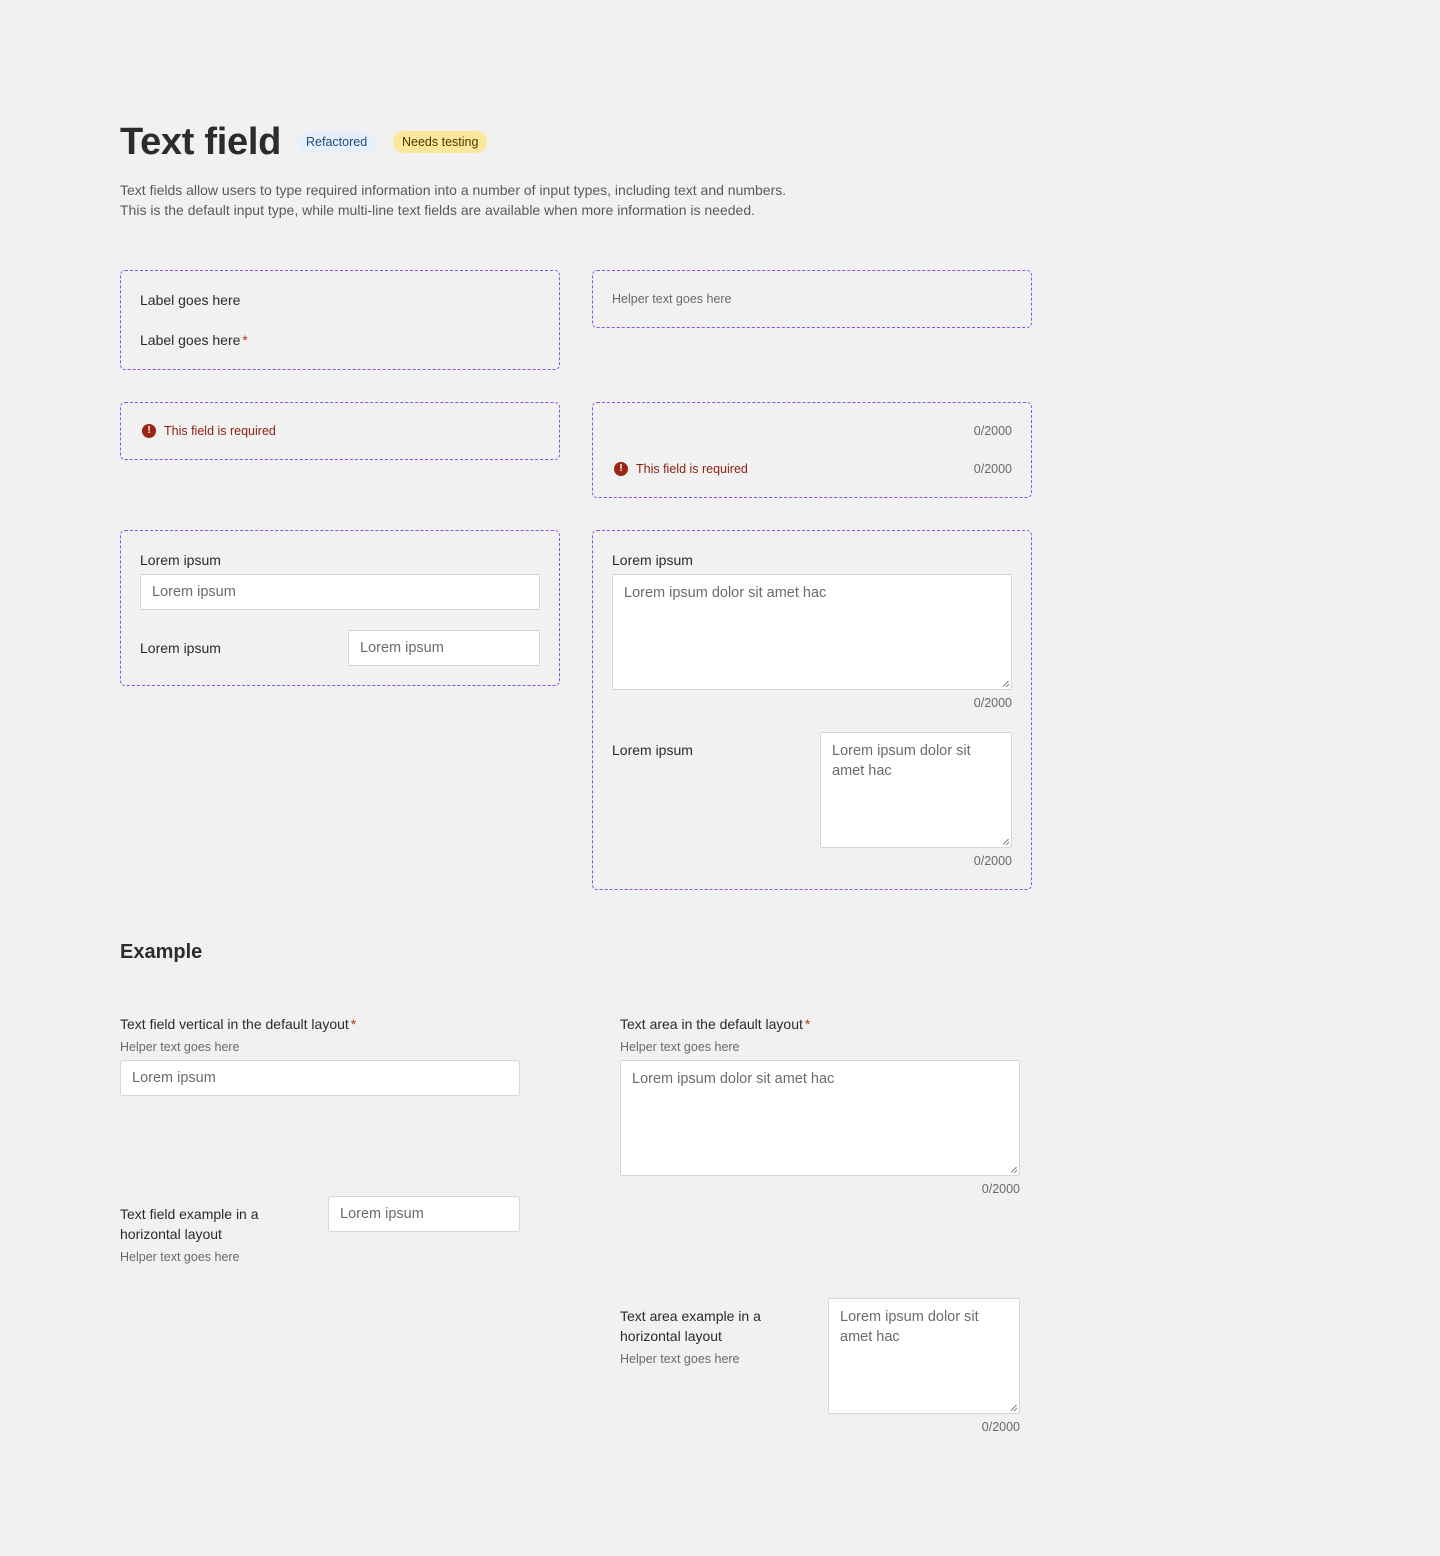 The image size is (1440, 1556). I want to click on text-field-horizontal: Lorem ipsum, so click(444, 648).